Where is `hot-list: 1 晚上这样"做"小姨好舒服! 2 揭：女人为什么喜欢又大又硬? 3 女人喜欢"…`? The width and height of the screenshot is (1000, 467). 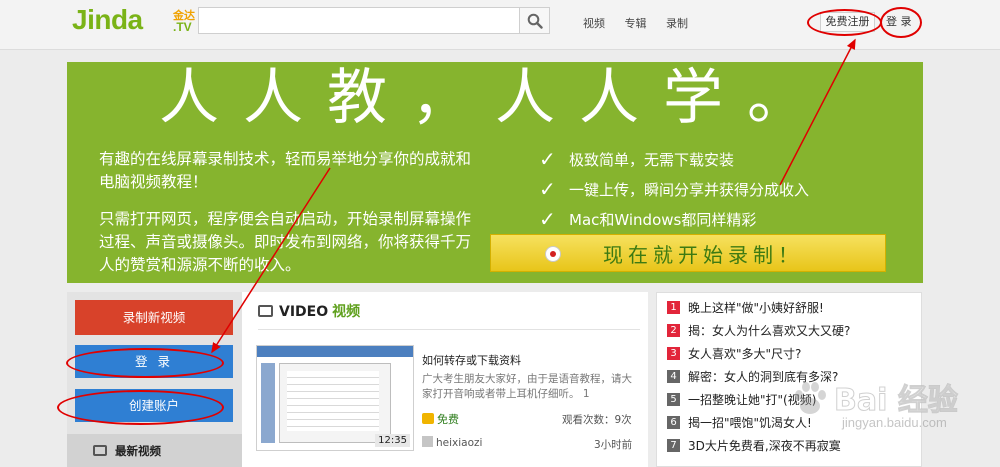
hot-list: 1 晚上这样"做"小姨好舒服! 2 揭：女人为什么喜欢又大又硬? 3 女人喜欢"… is located at coordinates (789, 379).